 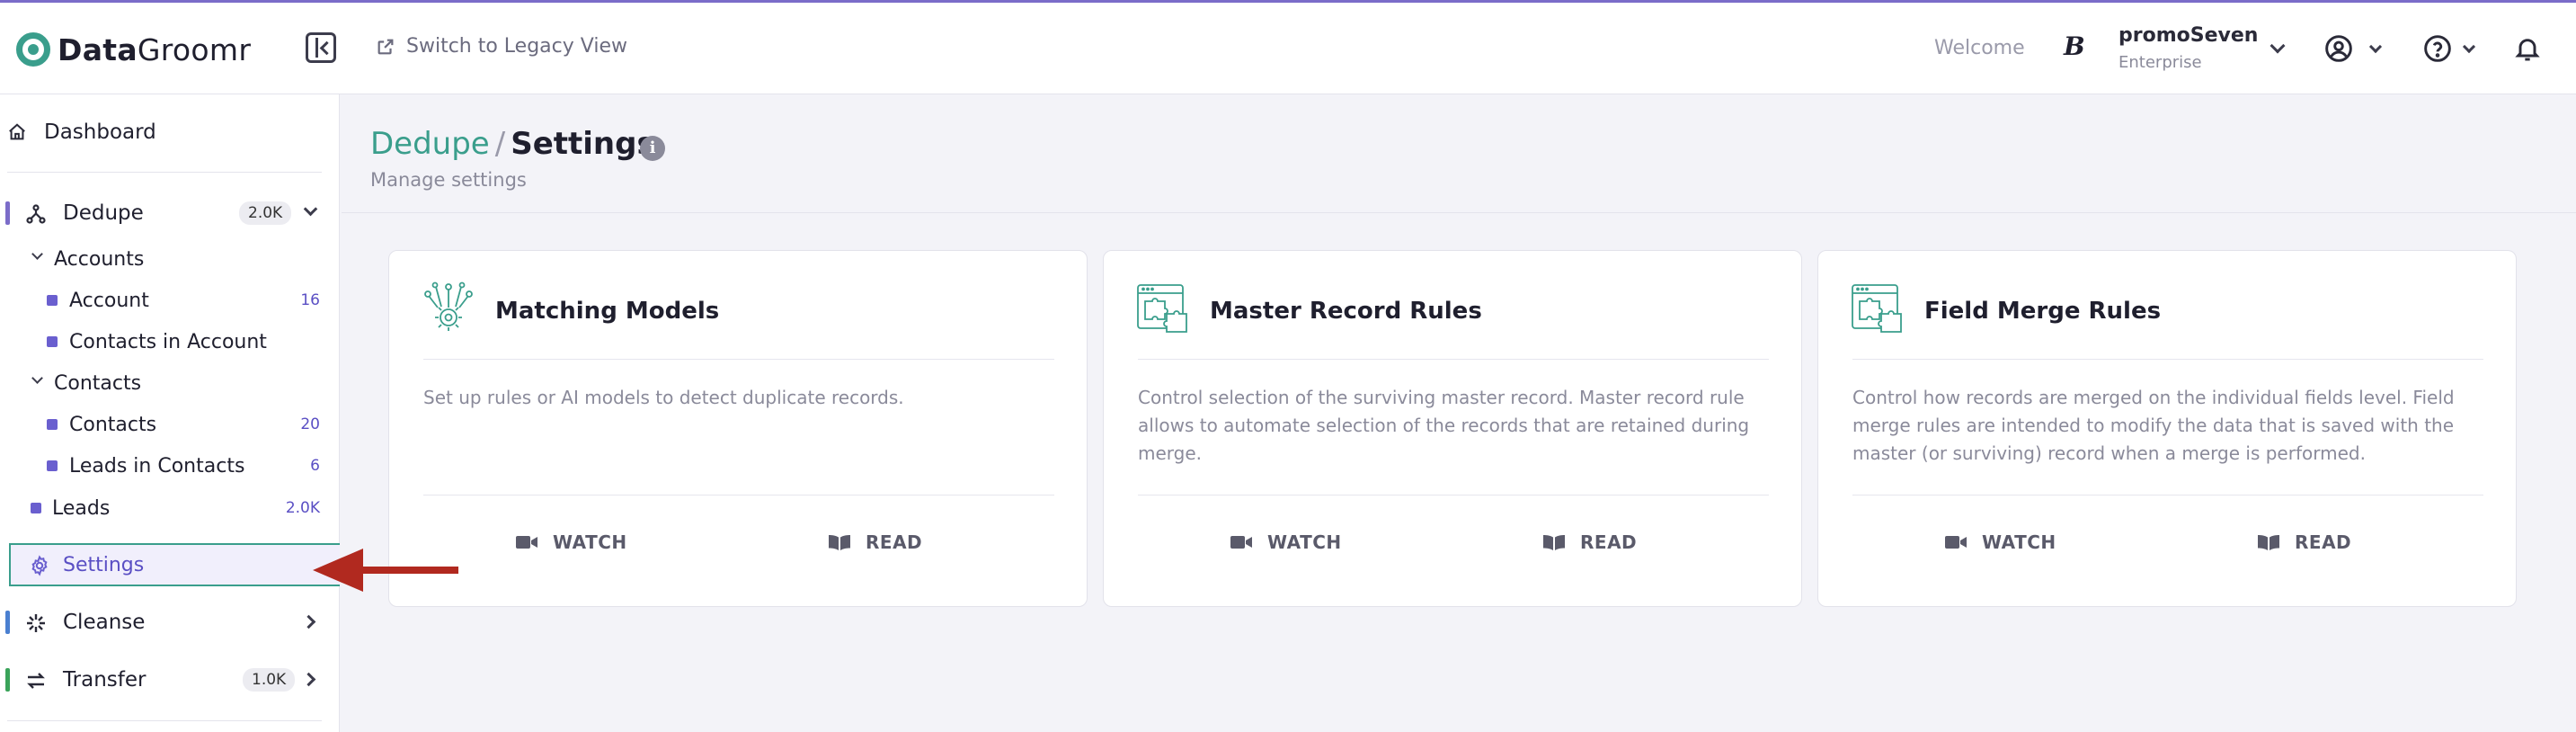 What do you see at coordinates (652, 148) in the screenshot?
I see `info-icon: i` at bounding box center [652, 148].